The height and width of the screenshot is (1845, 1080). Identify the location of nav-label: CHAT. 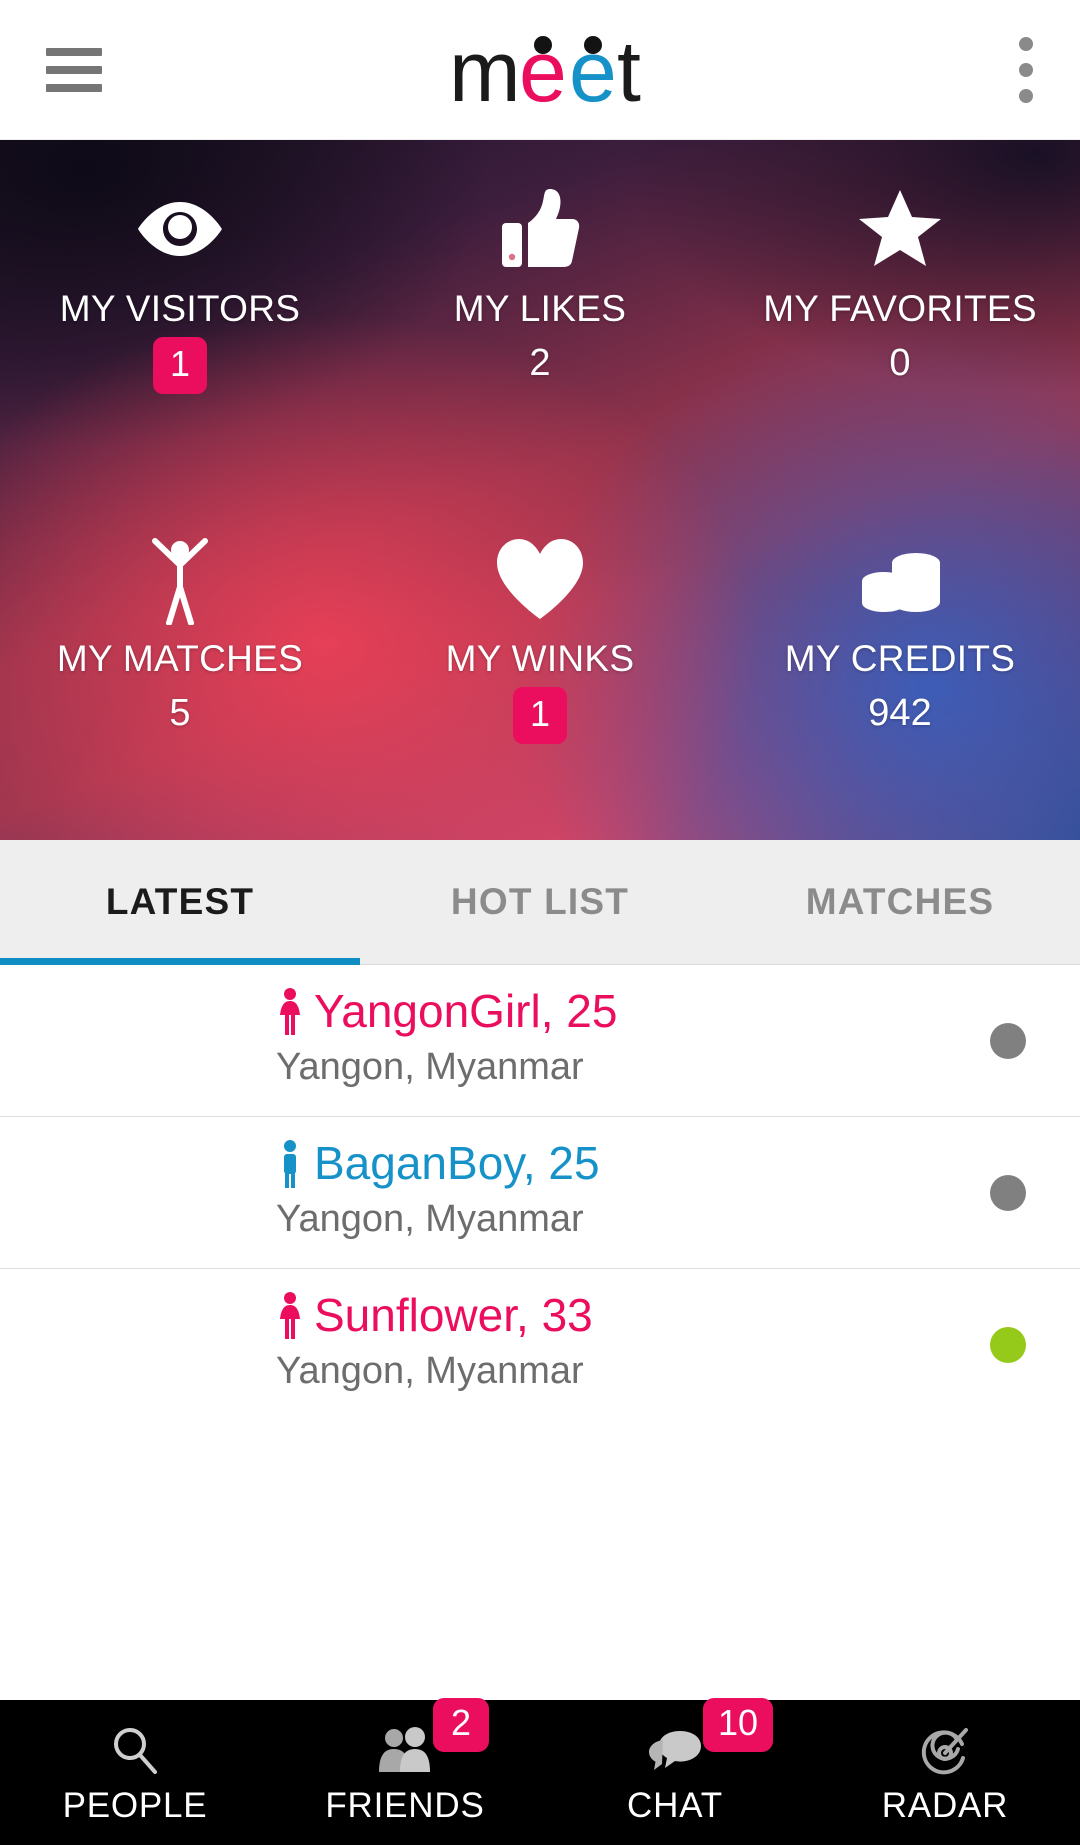
(675, 1805).